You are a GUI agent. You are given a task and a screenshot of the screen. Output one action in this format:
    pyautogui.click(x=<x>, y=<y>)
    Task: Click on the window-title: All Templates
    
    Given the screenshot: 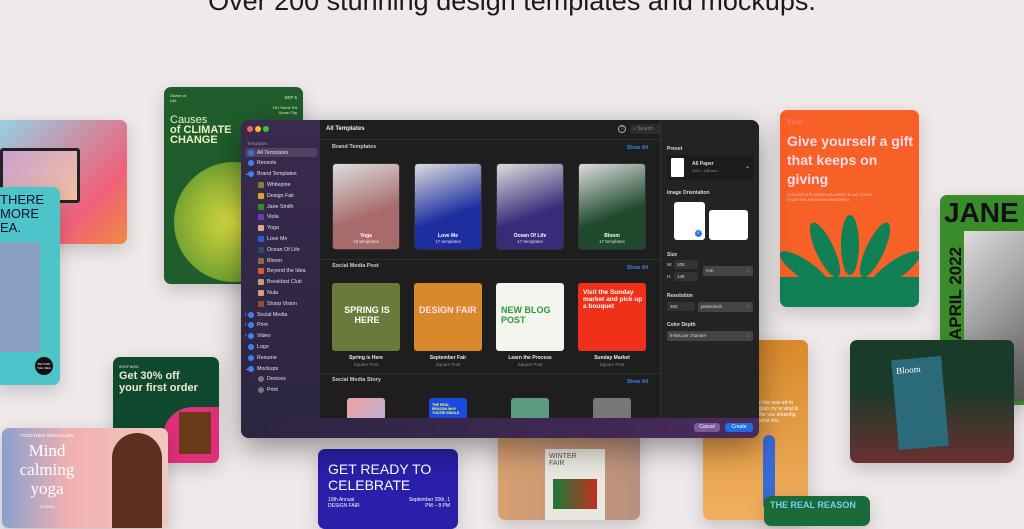 What is the action you would take?
    pyautogui.click(x=345, y=129)
    